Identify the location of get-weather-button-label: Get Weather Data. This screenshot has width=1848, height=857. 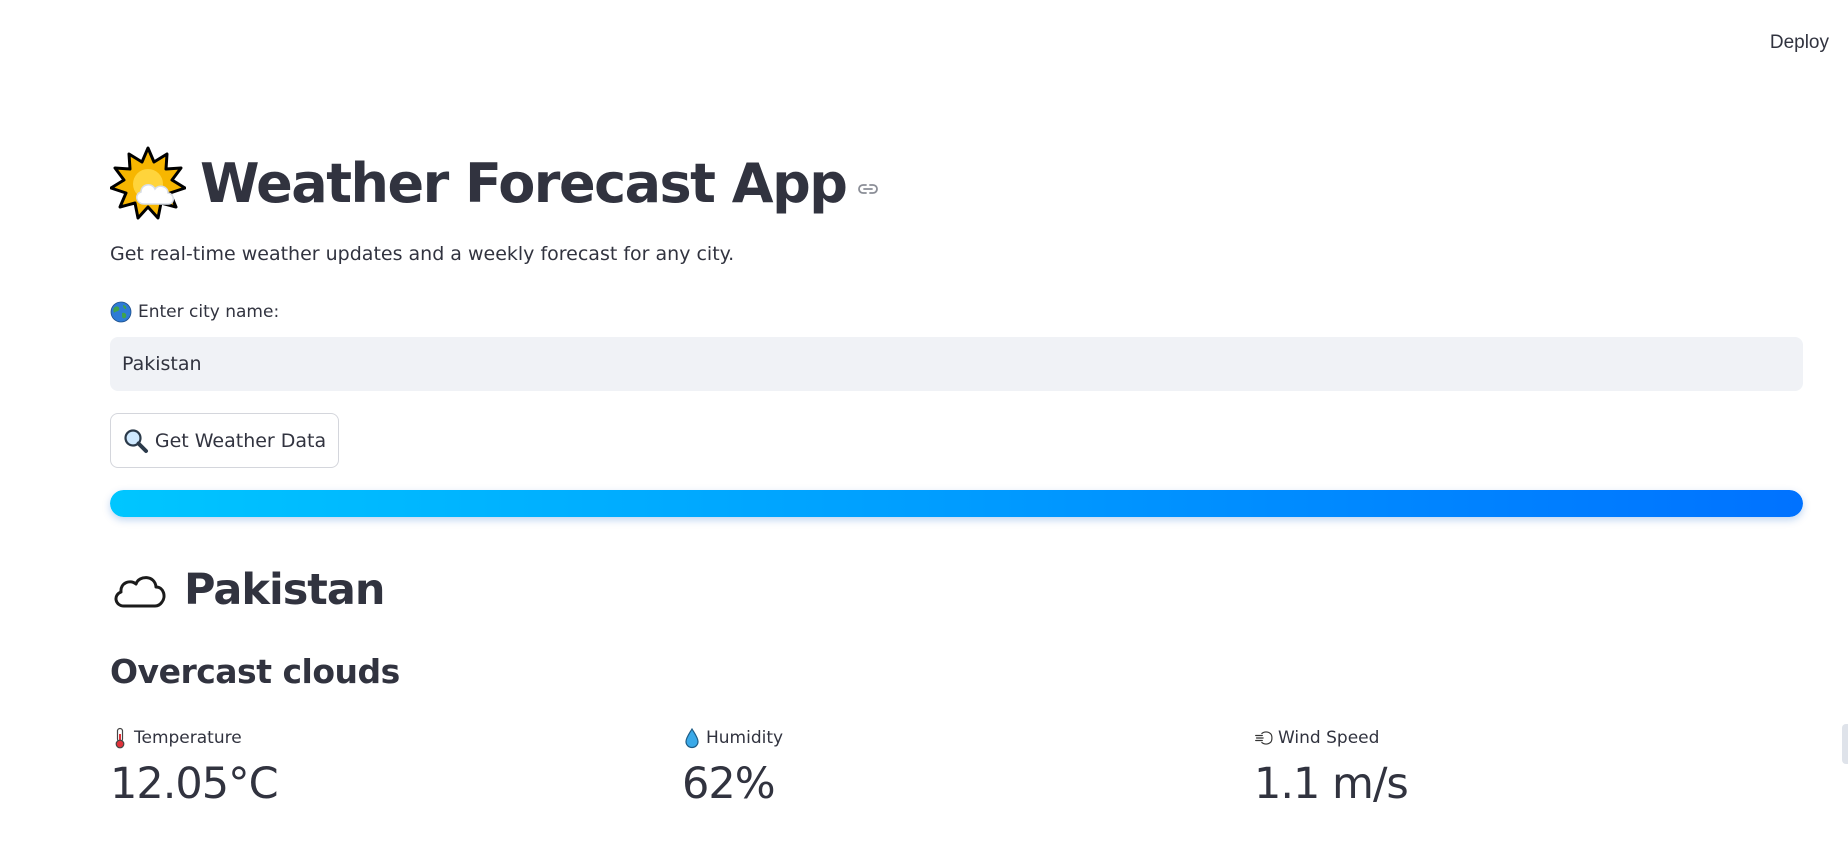
(240, 440).